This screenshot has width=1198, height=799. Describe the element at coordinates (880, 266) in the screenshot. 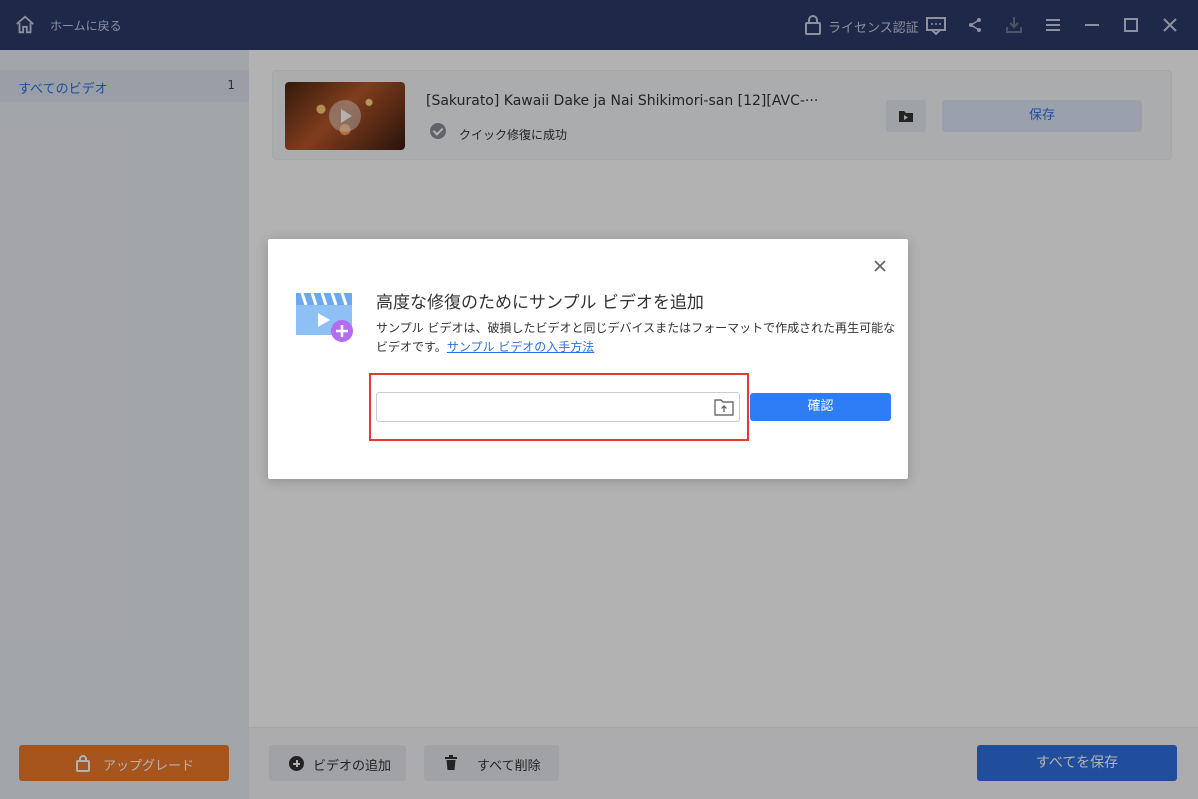

I see `close-icon` at that location.